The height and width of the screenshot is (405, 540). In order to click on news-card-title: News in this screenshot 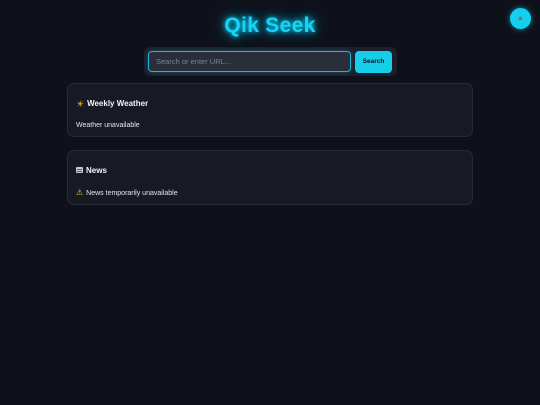, I will do `click(91, 170)`.